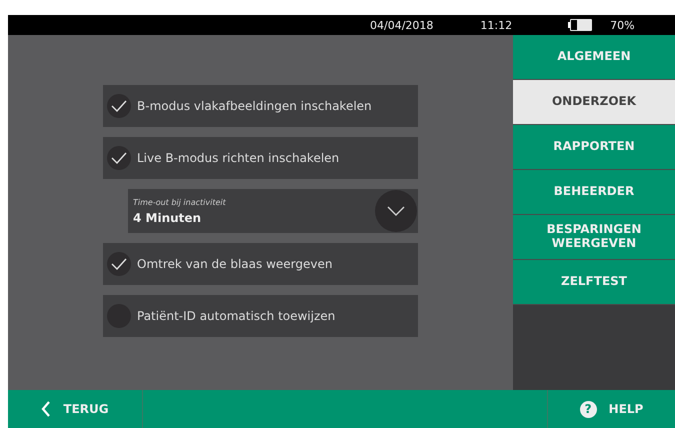 The height and width of the screenshot is (428, 675). I want to click on checkbox-row: Patiënt-ID automatisch toewijzen, so click(260, 316).